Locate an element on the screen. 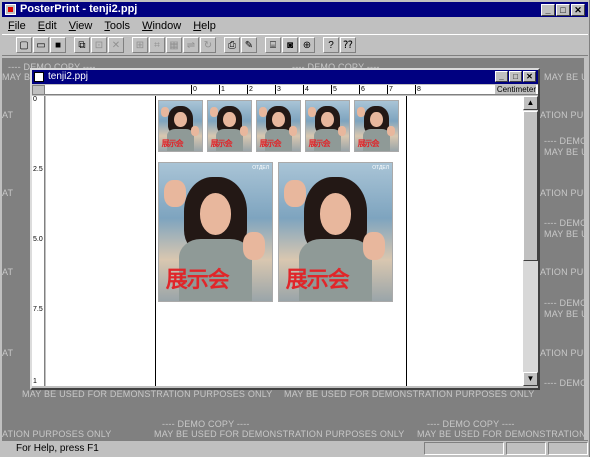 This screenshot has height=457, width=594. scan-icon: ⌸ is located at coordinates (273, 45).